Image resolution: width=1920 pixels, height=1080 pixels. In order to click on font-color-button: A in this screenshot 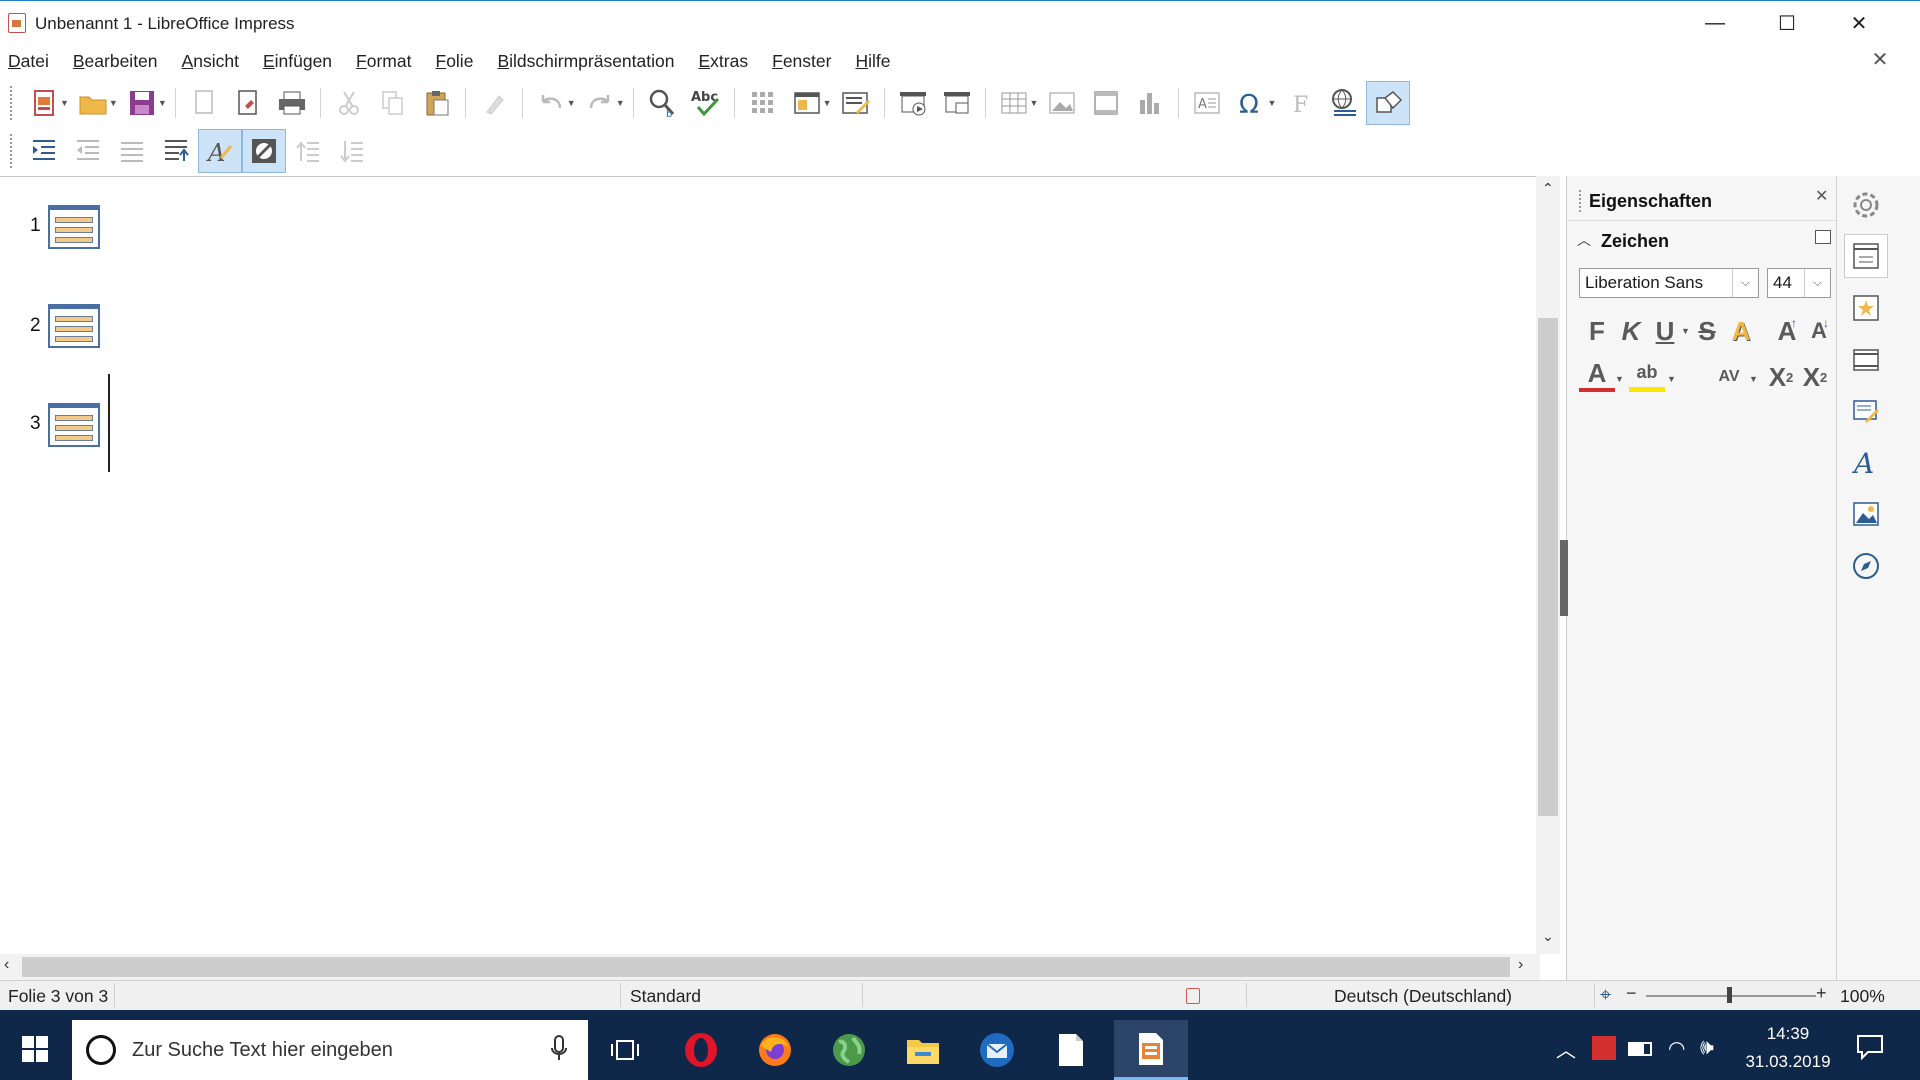, I will do `click(1597, 375)`.